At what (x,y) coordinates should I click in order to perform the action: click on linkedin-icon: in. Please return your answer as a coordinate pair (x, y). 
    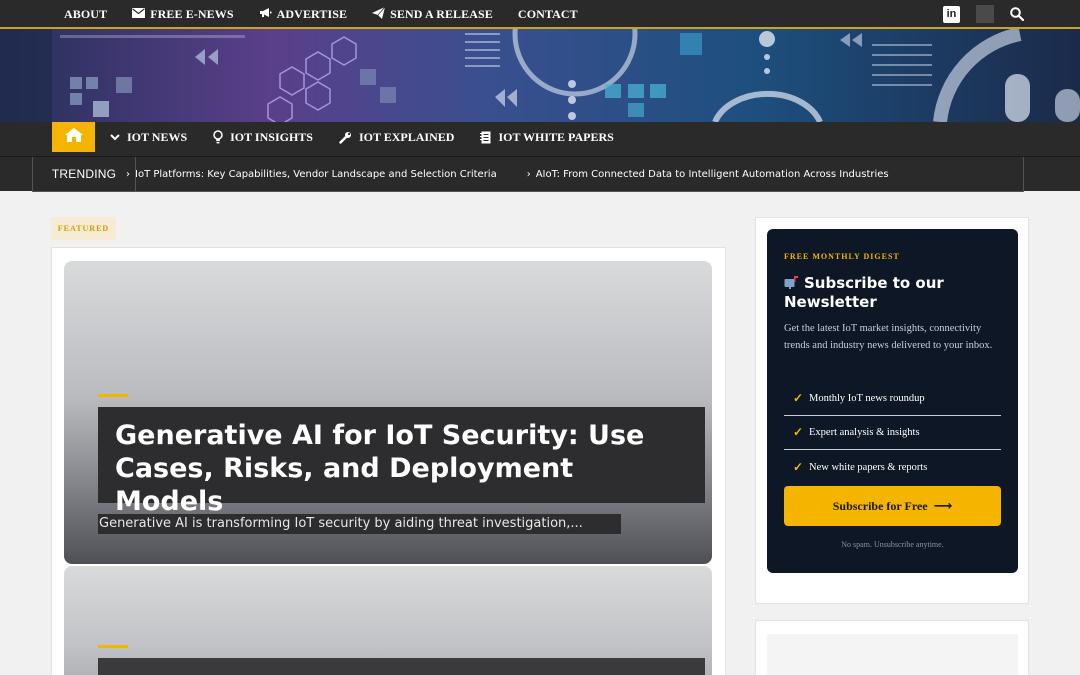
    Looking at the image, I should click on (951, 14).